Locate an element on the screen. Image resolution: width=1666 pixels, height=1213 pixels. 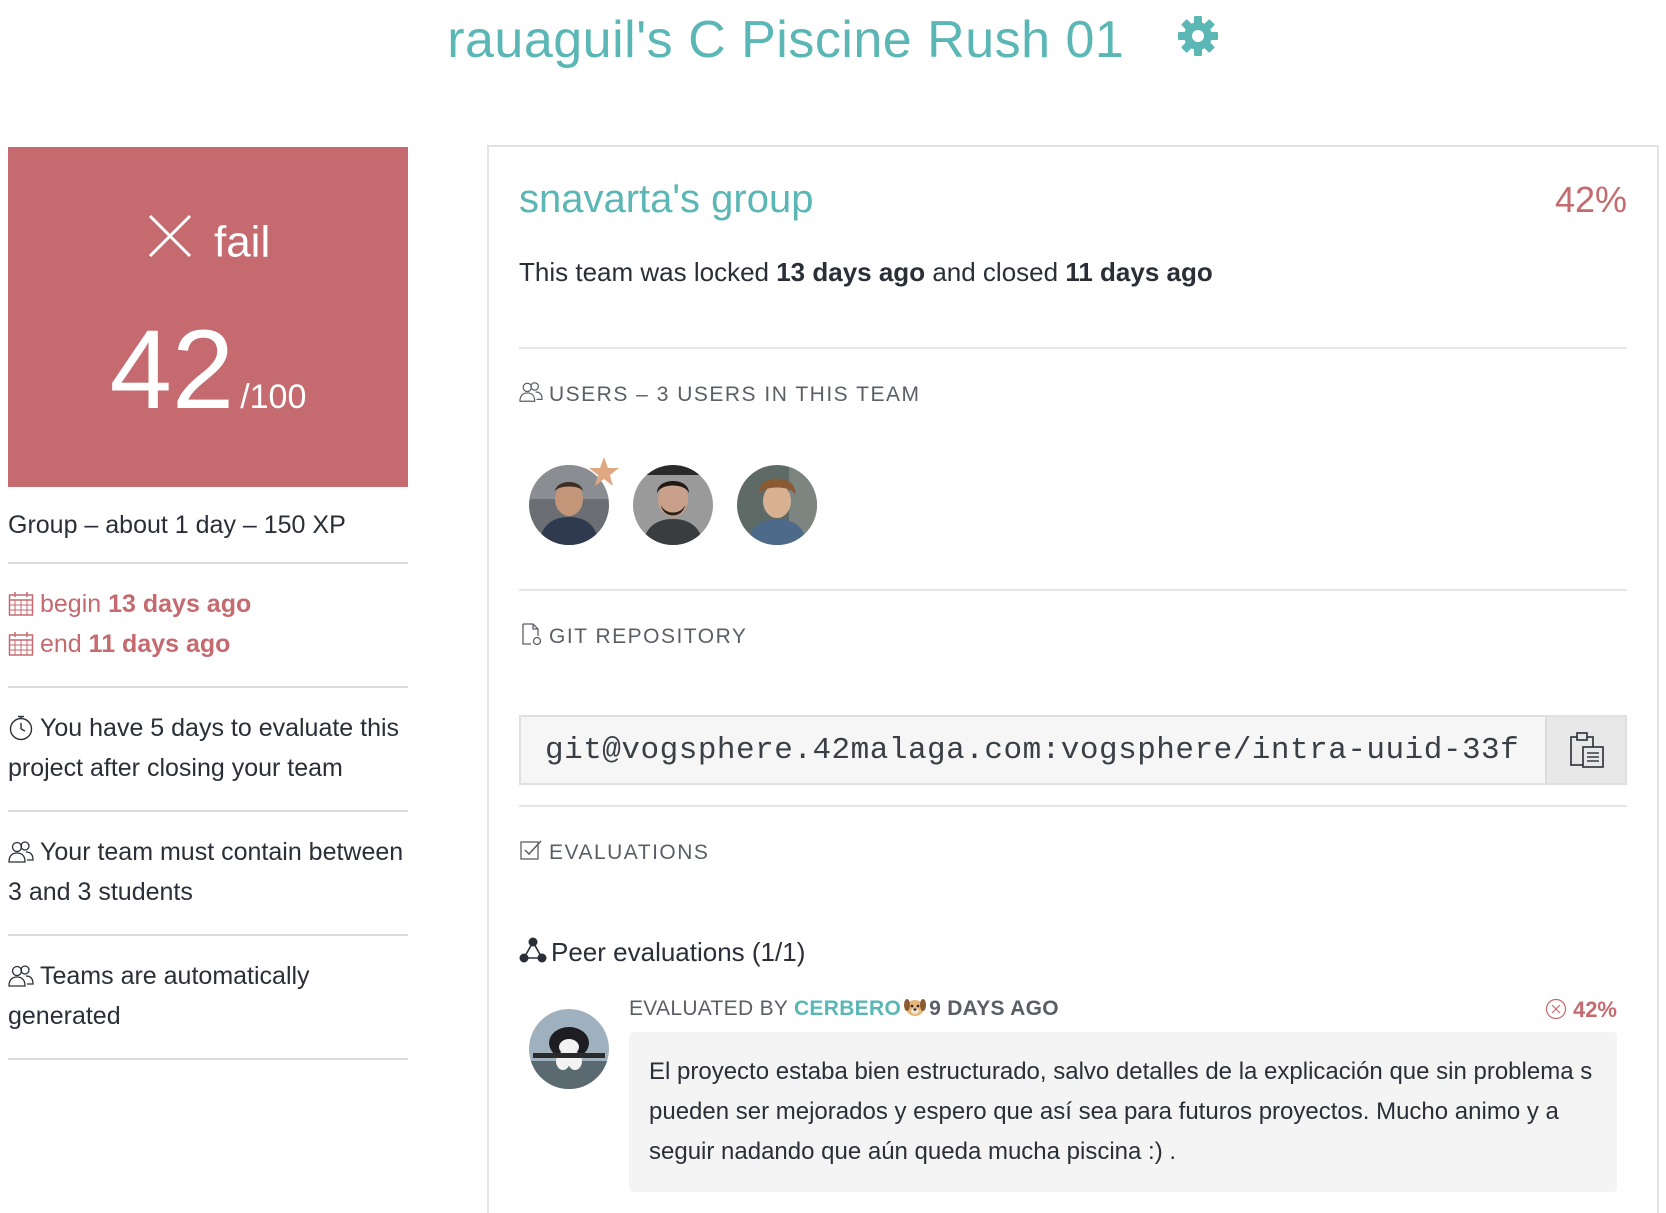
stopwatch-icon is located at coordinates (21, 727).